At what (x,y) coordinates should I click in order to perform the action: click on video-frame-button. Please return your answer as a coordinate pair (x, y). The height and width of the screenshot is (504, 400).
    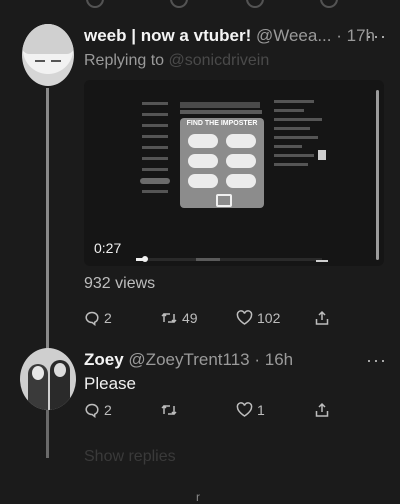
    Looking at the image, I should click on (155, 181).